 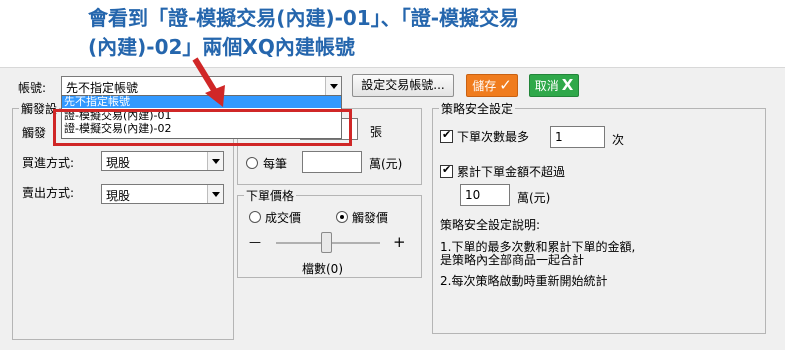 What do you see at coordinates (399, 242) in the screenshot?
I see `plus-icon: +` at bounding box center [399, 242].